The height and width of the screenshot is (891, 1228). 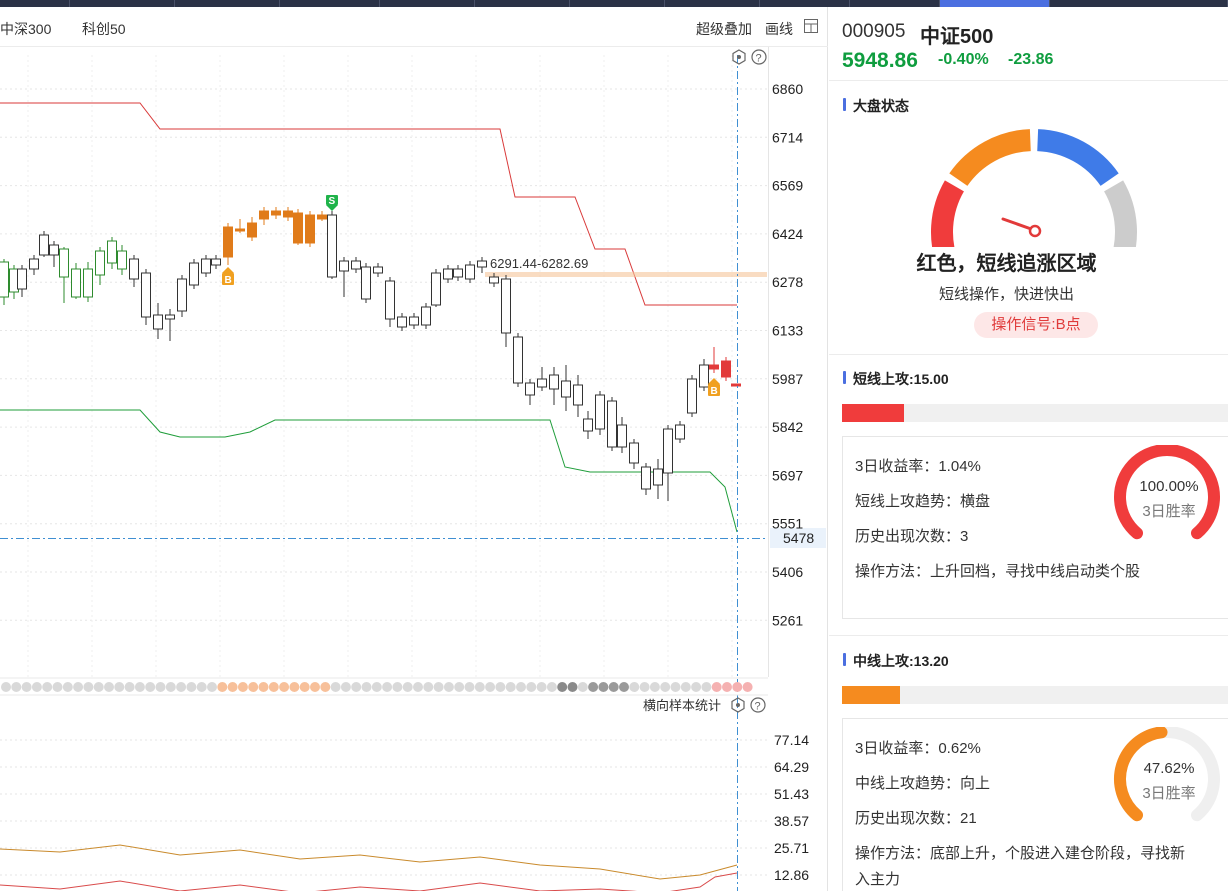 I want to click on operation-signal-badge: 操作信号:B点, so click(x=1036, y=325).